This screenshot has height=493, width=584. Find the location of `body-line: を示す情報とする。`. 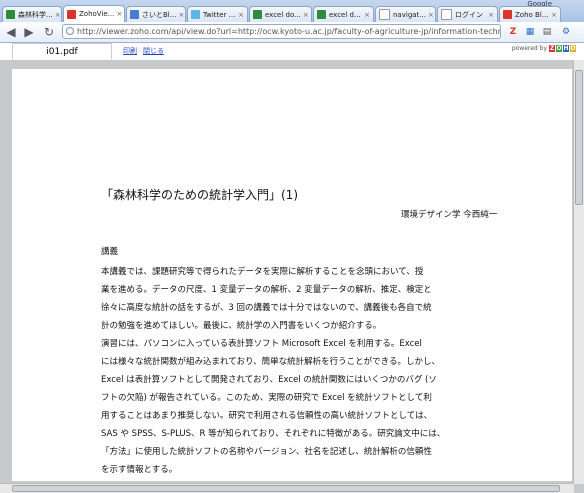

body-line: を示す情報とする。 is located at coordinates (139, 470).